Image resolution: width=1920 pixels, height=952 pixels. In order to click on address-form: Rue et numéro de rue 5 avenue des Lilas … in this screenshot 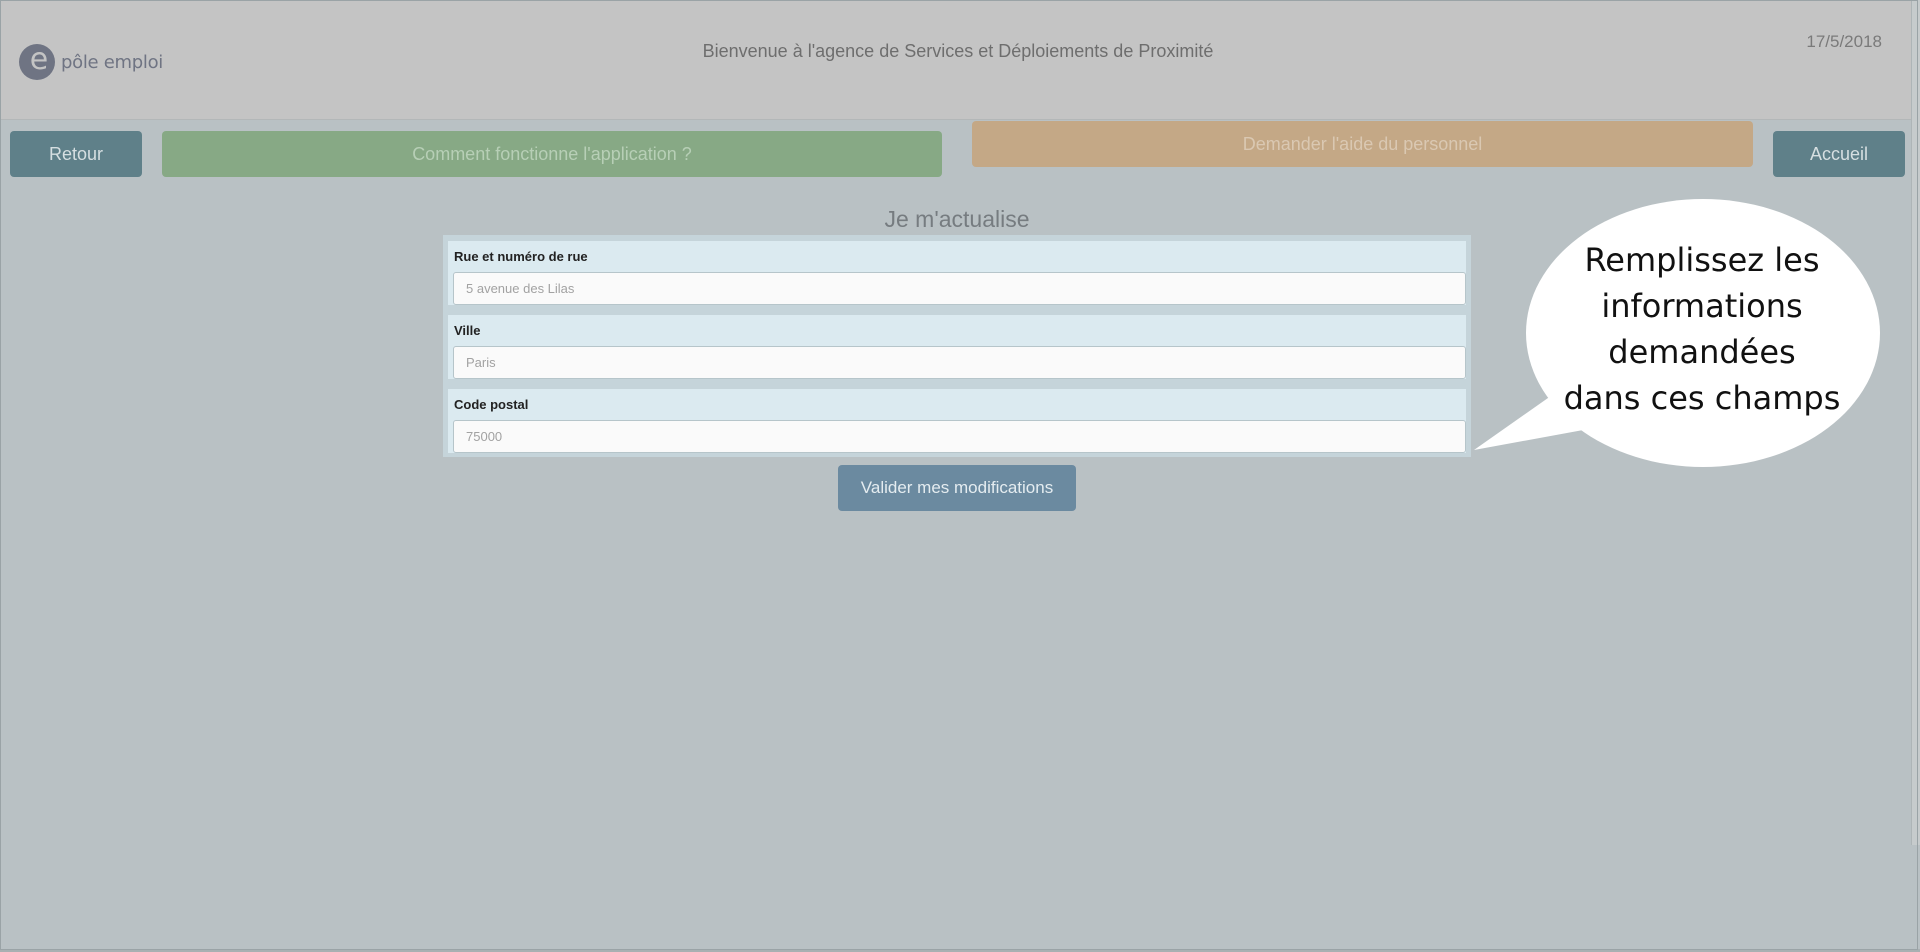, I will do `click(957, 346)`.